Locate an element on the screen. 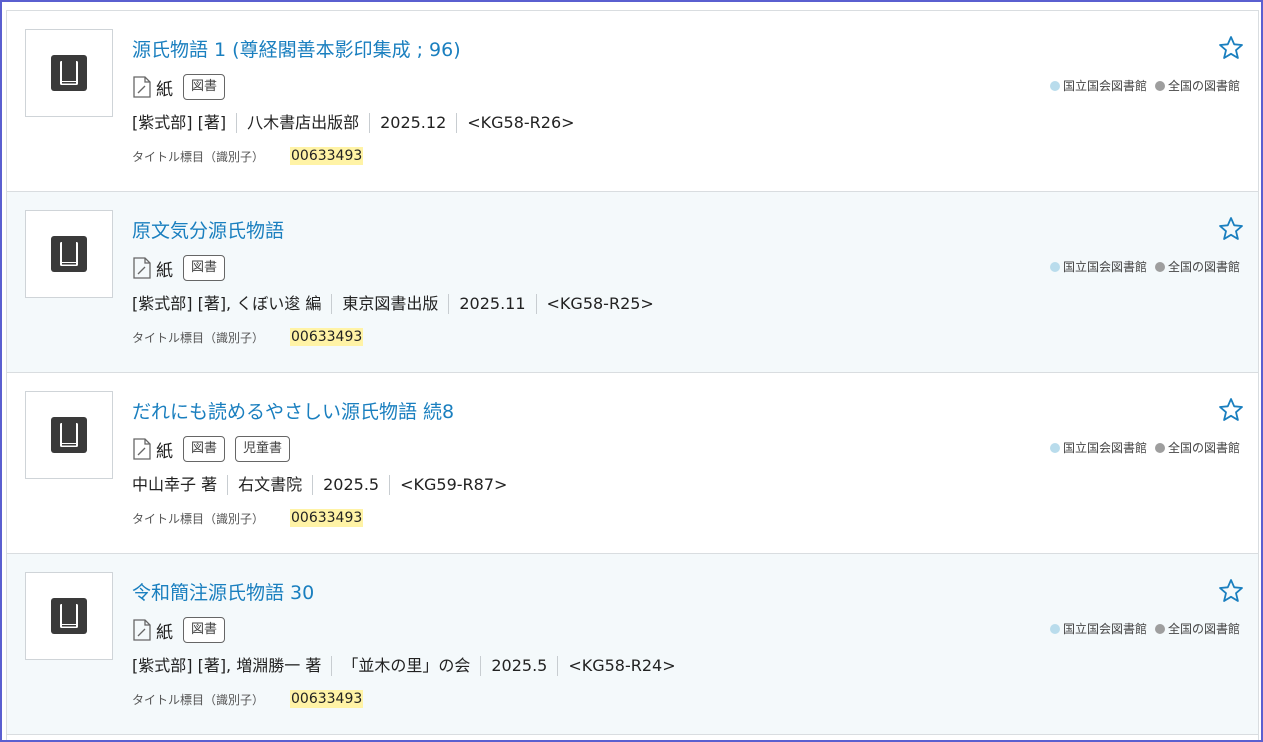  result-title: 源氏物語 1 (尊経閣善本影印集成 ; 96) is located at coordinates (296, 48).